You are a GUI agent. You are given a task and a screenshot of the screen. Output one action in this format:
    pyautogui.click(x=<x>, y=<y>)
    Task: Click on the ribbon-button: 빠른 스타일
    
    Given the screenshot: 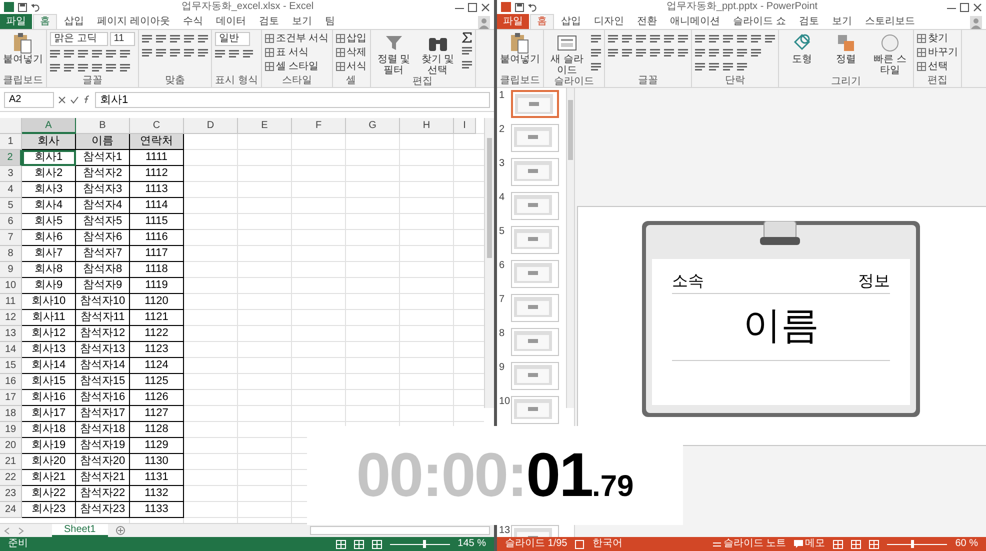 What is the action you would take?
    pyautogui.click(x=890, y=54)
    